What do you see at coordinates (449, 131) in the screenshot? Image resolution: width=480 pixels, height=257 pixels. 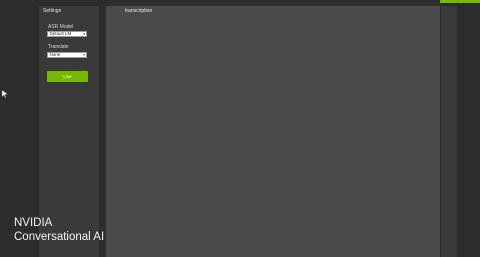 I see `right-side-panel` at bounding box center [449, 131].